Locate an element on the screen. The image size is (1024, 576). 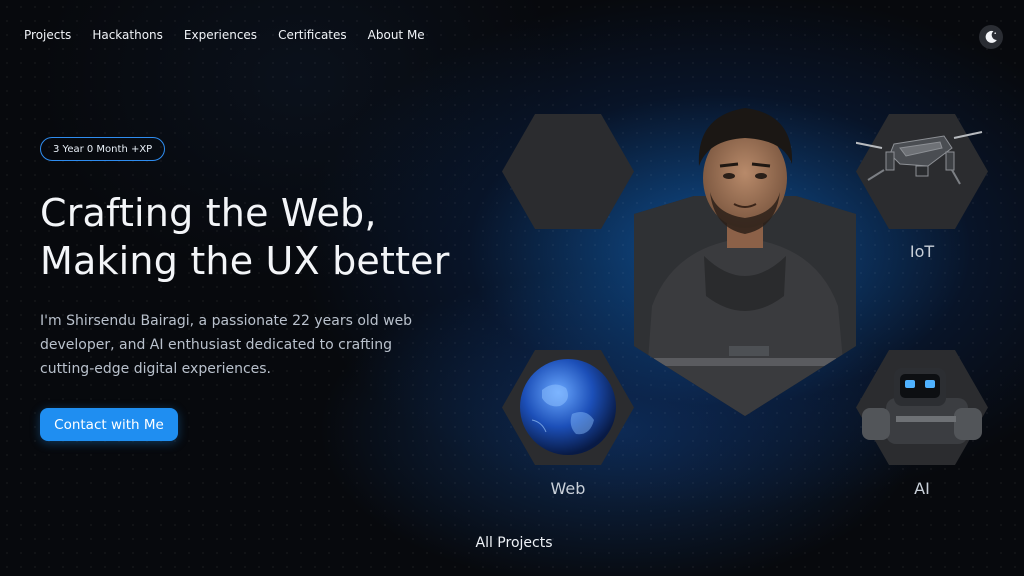
moon-icon is located at coordinates (991, 36).